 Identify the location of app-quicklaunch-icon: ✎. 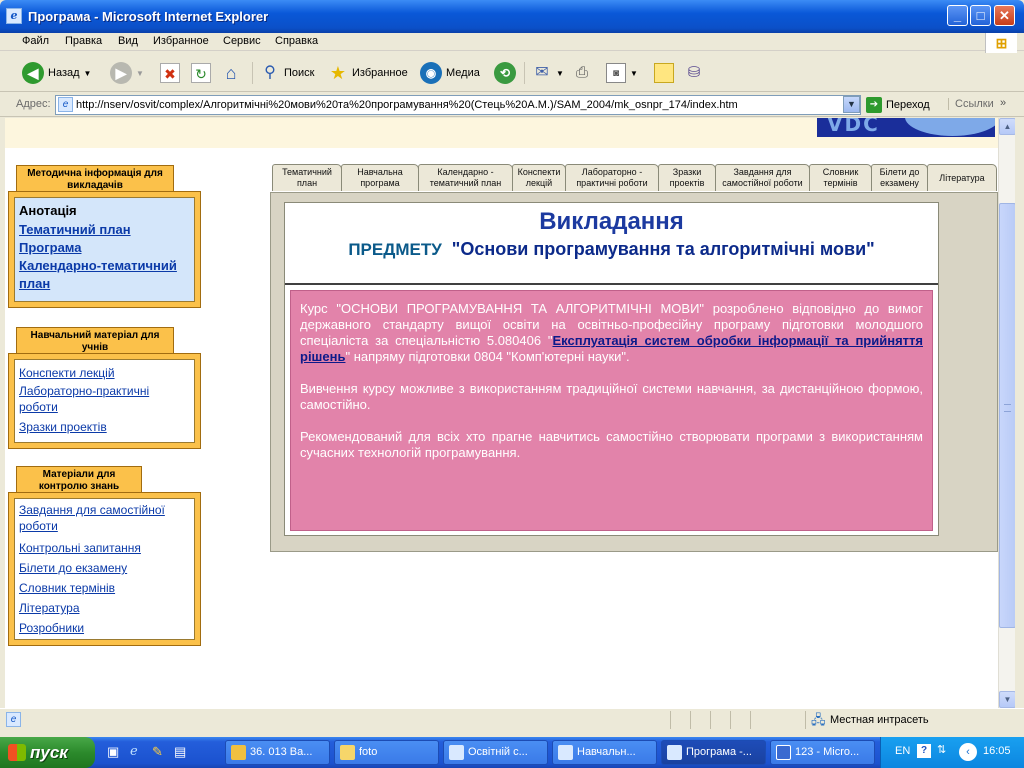
(157, 752).